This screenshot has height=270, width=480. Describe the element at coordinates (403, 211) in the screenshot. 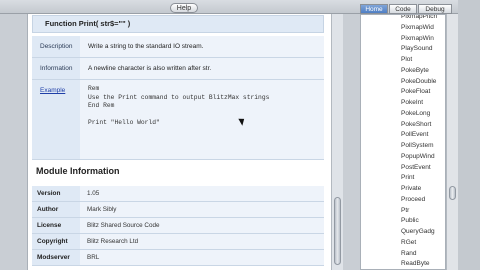

I see `list-item: Ptr` at that location.